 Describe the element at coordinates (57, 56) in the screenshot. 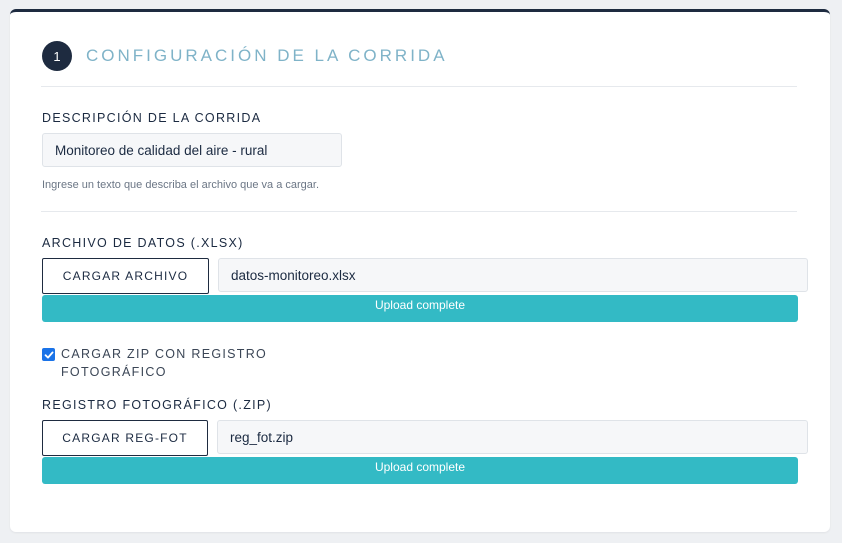

I see `step-number-badge: 1` at that location.